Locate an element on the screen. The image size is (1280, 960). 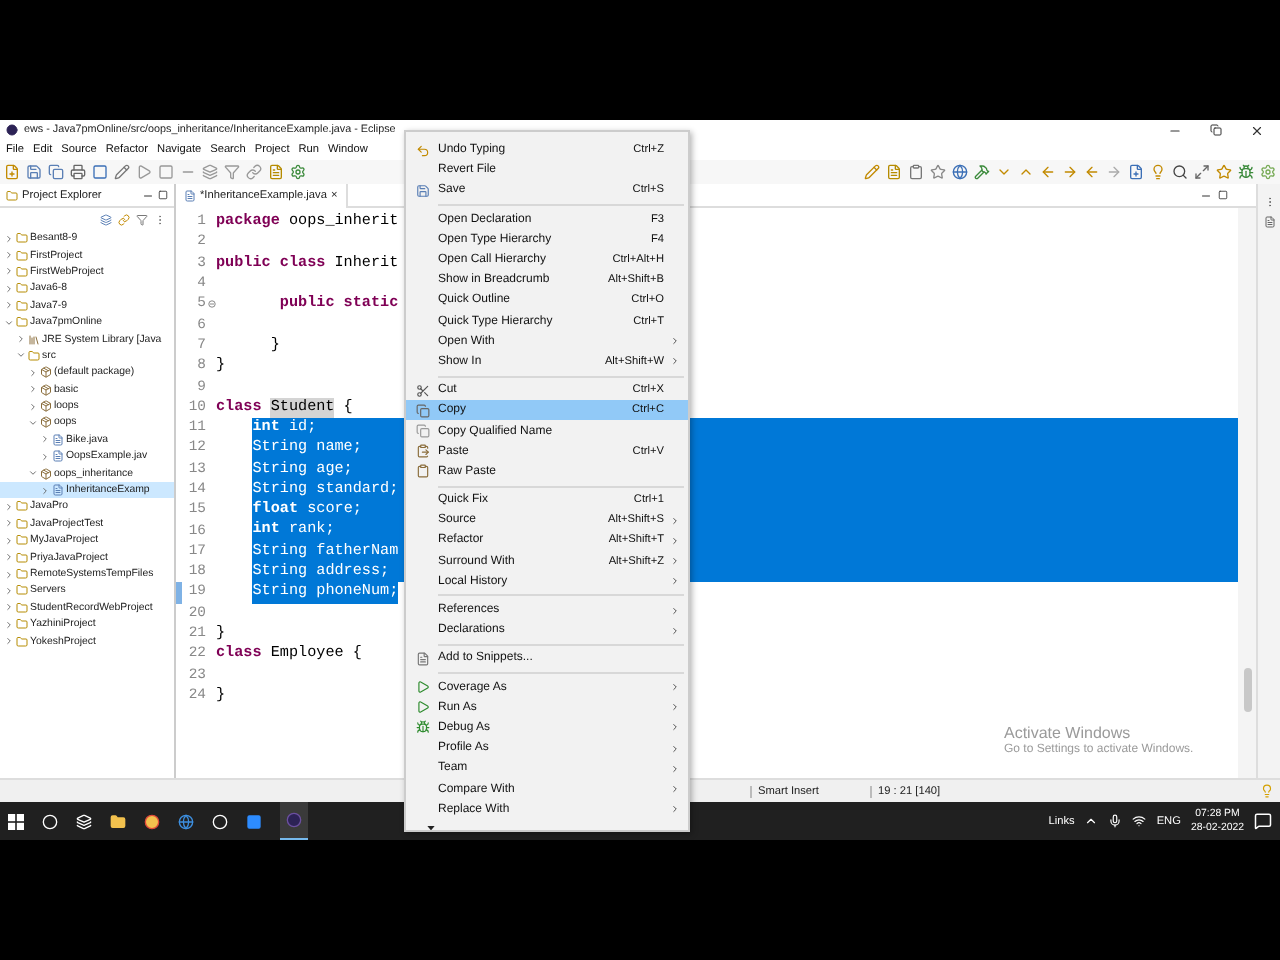
printer-icon is located at coordinates (78, 172).